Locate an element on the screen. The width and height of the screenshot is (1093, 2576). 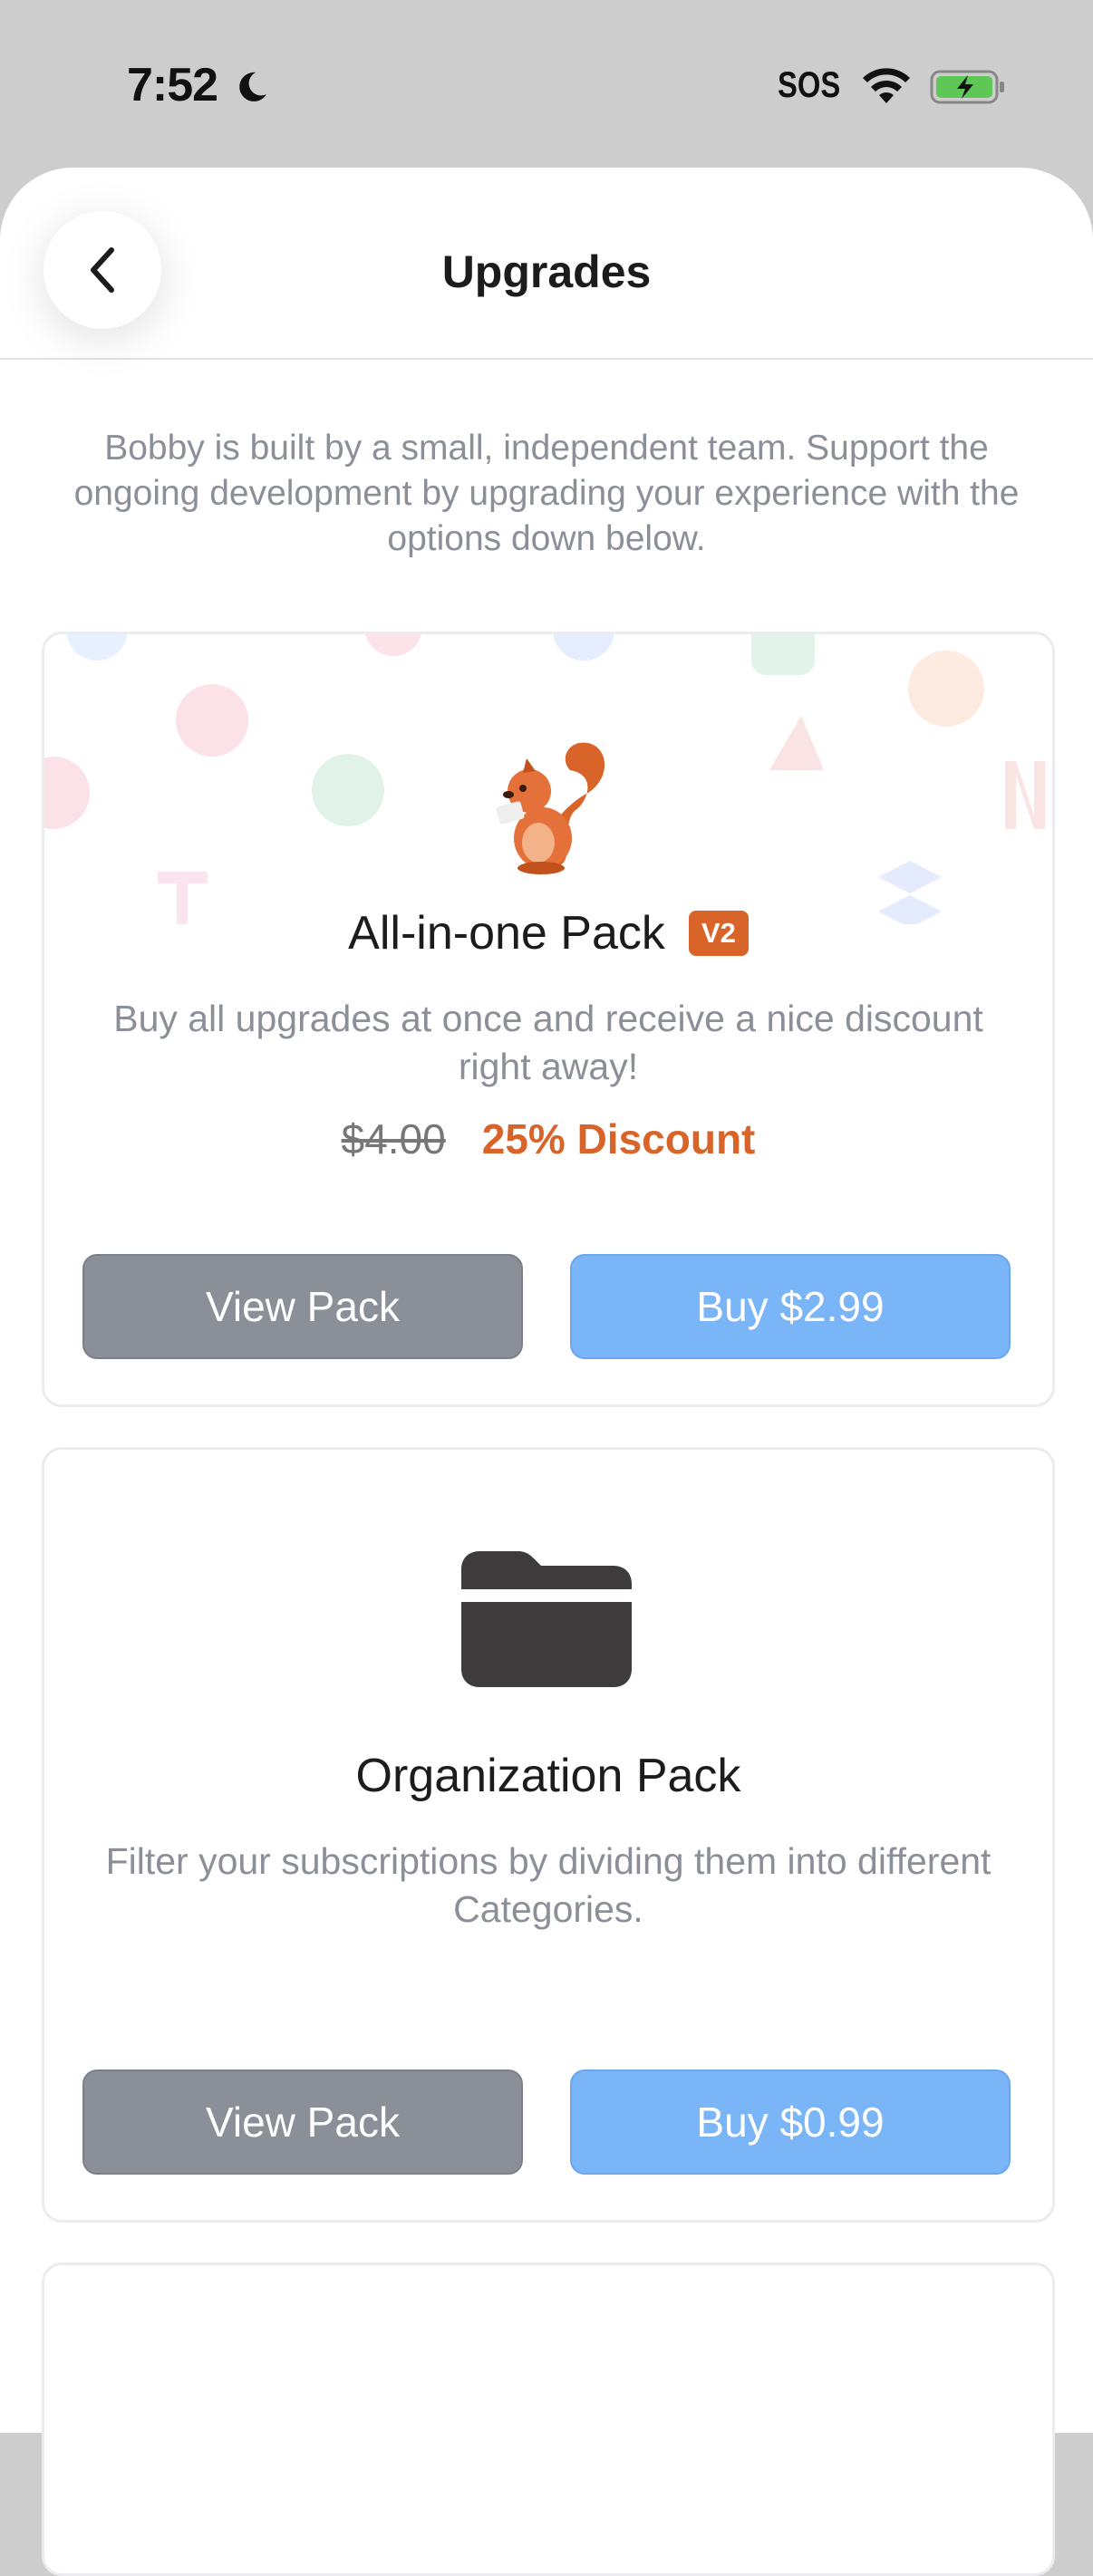
status-time: 7:52 is located at coordinates (172, 85).